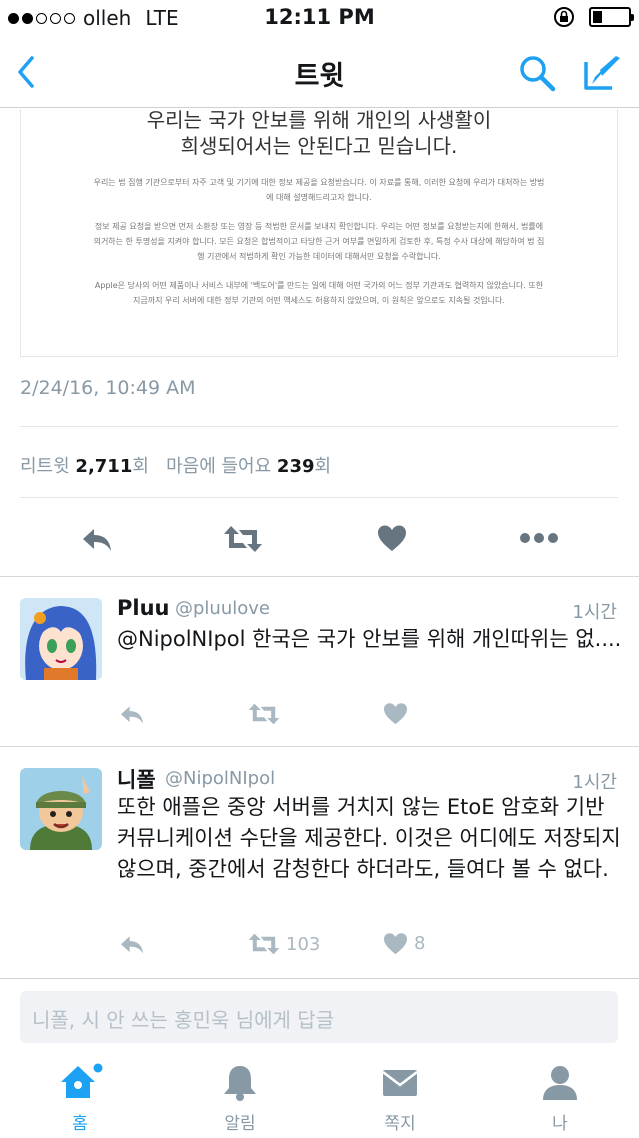 The width and height of the screenshot is (639, 1138). Describe the element at coordinates (560, 1083) in the screenshot. I see `person-icon` at that location.